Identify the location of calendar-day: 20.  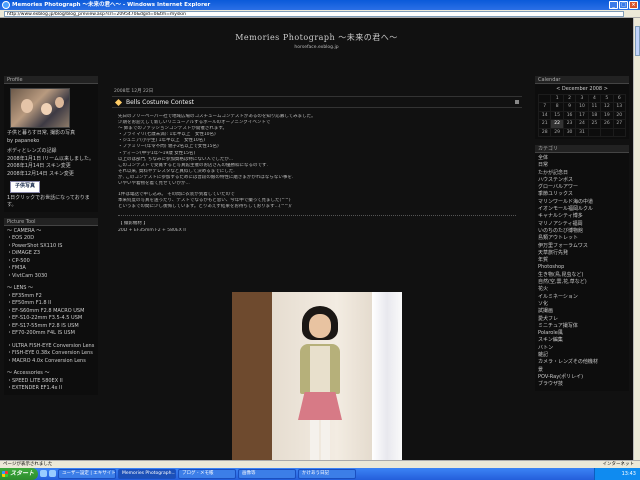
(619, 115).